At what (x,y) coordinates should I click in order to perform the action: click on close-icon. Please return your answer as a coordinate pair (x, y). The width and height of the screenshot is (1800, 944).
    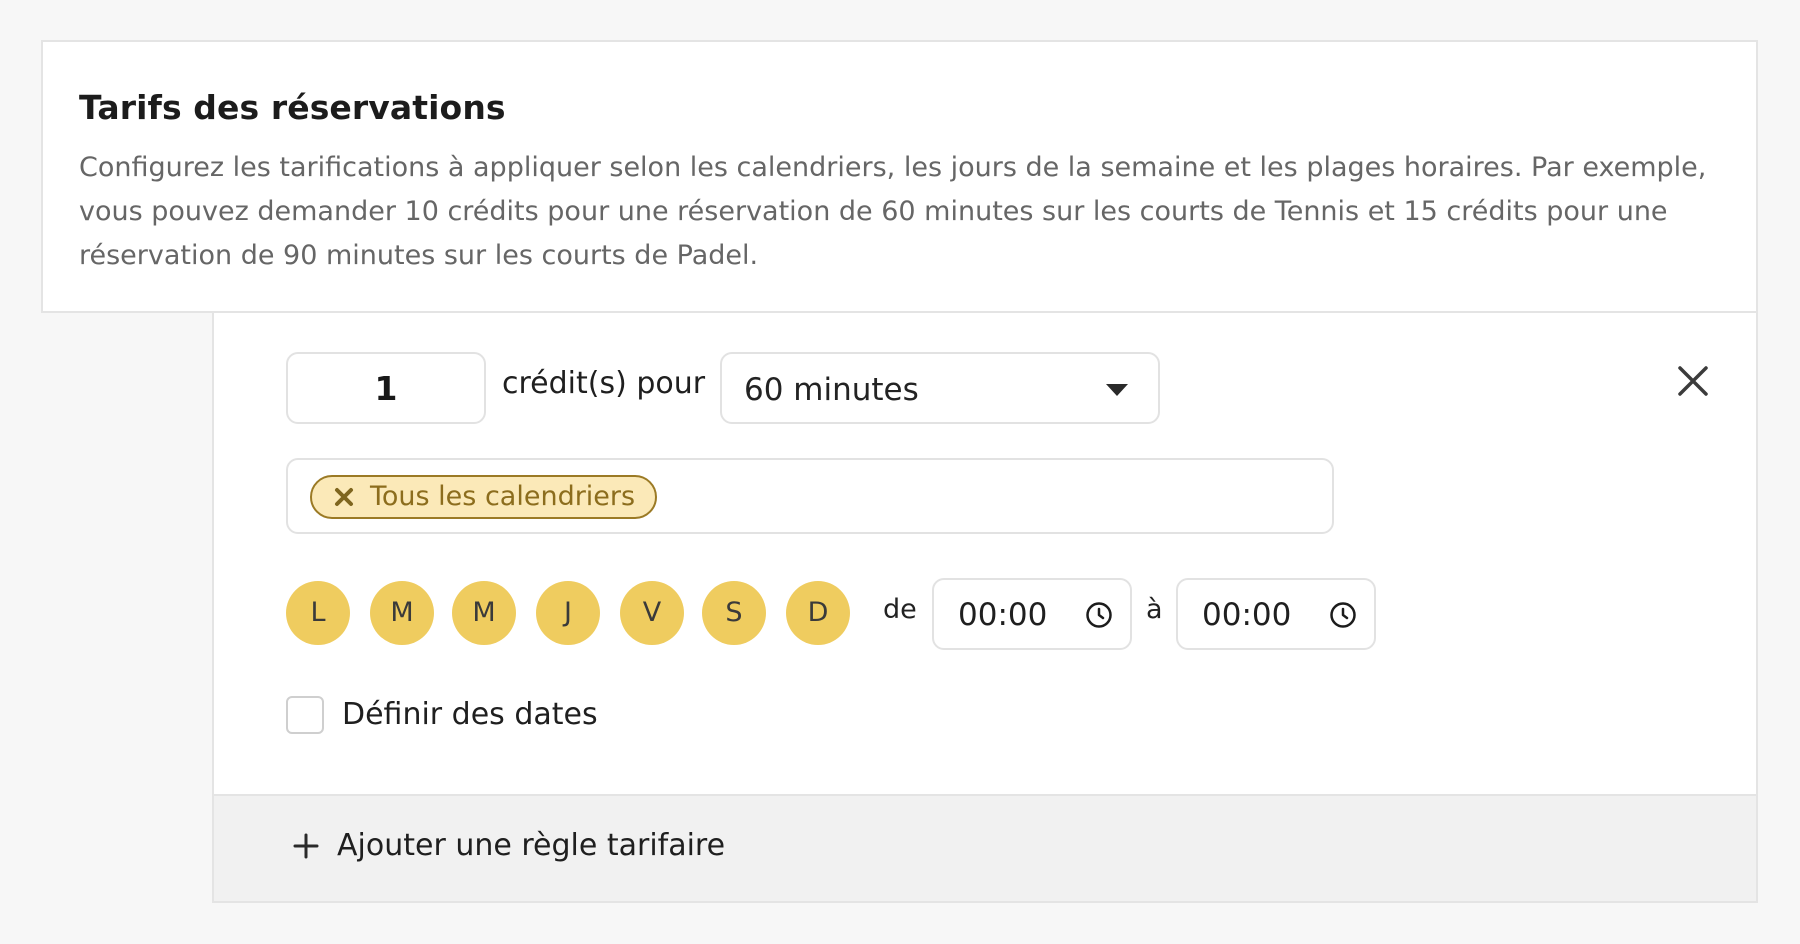
    Looking at the image, I should click on (1693, 381).